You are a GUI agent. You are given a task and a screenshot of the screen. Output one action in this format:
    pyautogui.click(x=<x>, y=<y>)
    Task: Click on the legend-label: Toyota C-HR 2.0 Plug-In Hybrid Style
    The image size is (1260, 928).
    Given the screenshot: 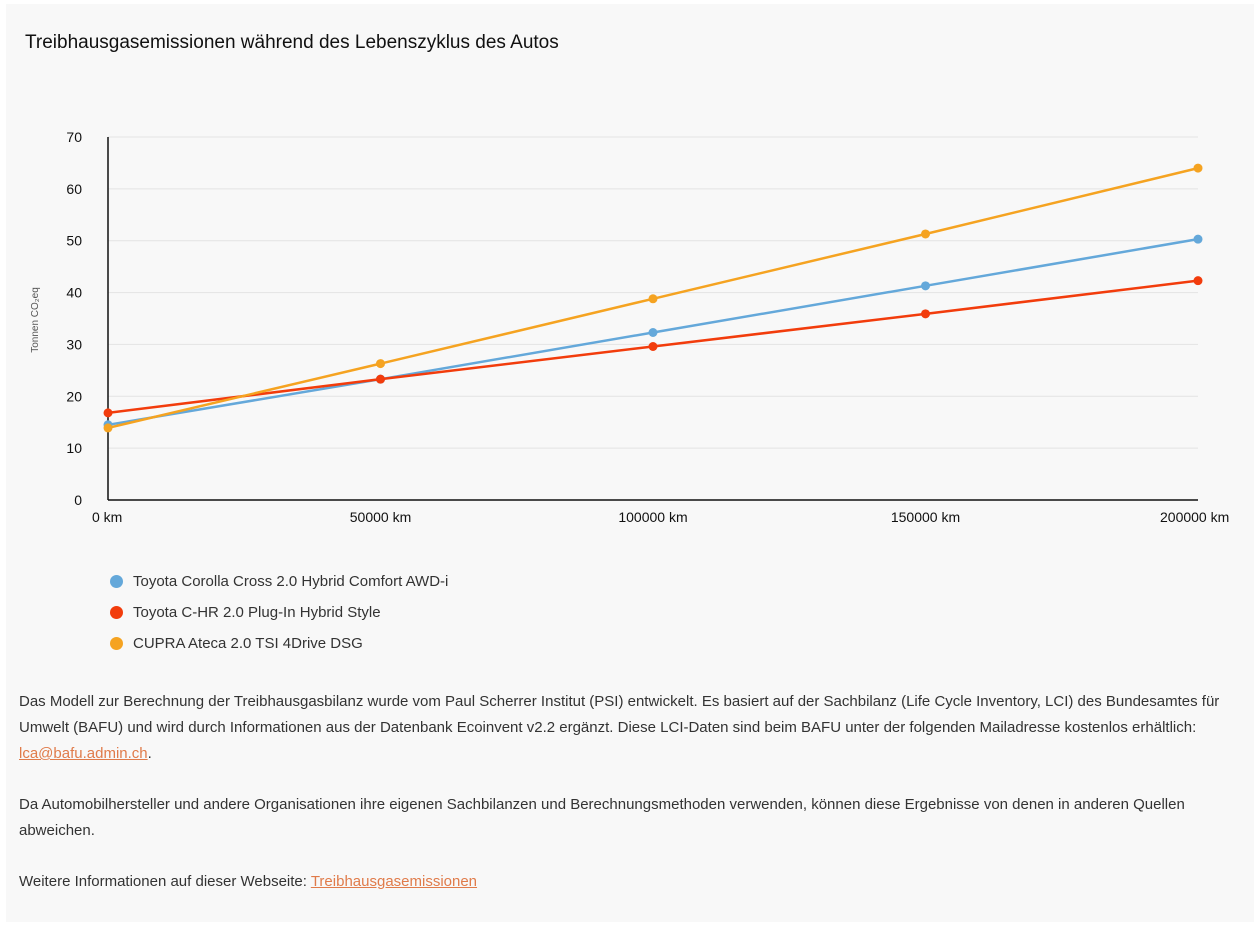 What is the action you would take?
    pyautogui.click(x=257, y=612)
    